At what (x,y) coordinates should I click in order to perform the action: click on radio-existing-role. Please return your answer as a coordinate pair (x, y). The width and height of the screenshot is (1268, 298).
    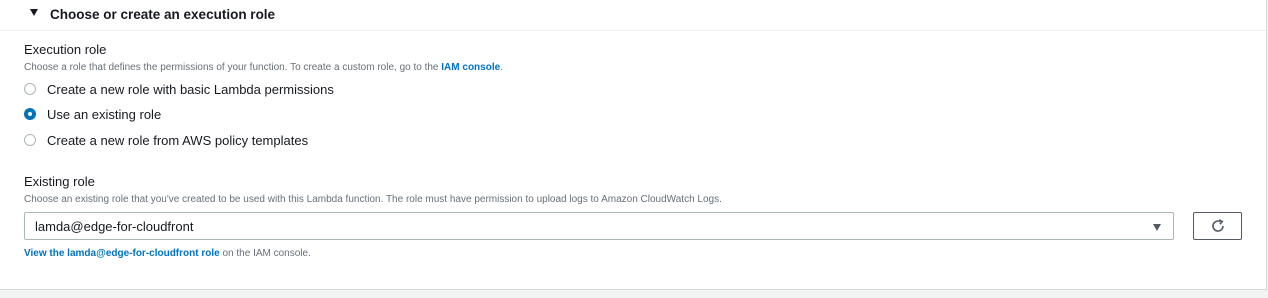
    Looking at the image, I should click on (30, 114).